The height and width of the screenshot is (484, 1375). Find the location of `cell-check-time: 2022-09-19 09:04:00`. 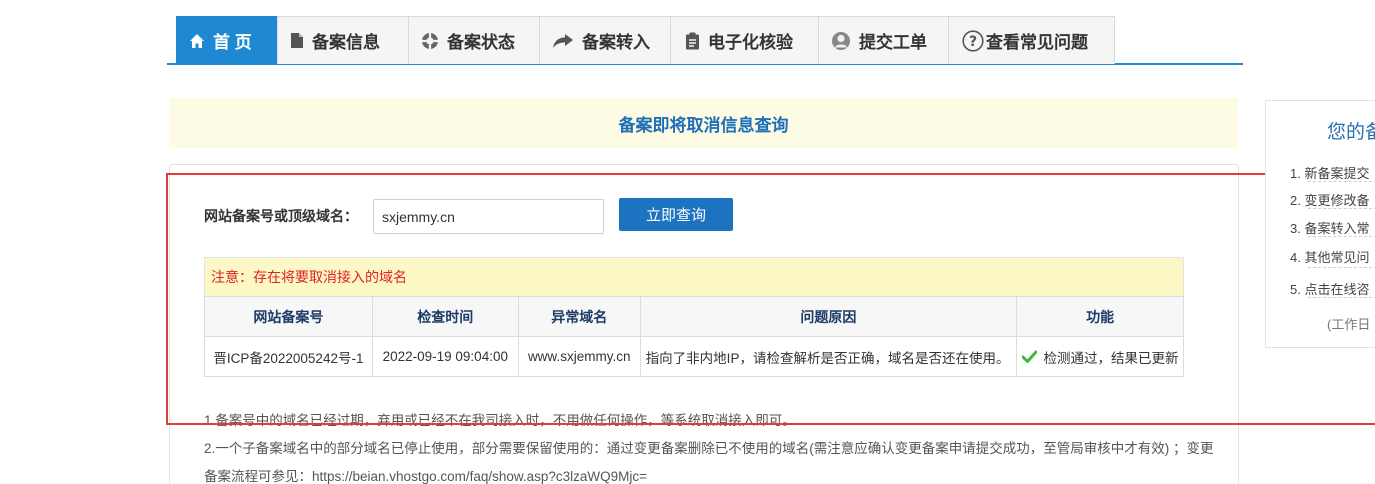

cell-check-time: 2022-09-19 09:04:00 is located at coordinates (445, 356).